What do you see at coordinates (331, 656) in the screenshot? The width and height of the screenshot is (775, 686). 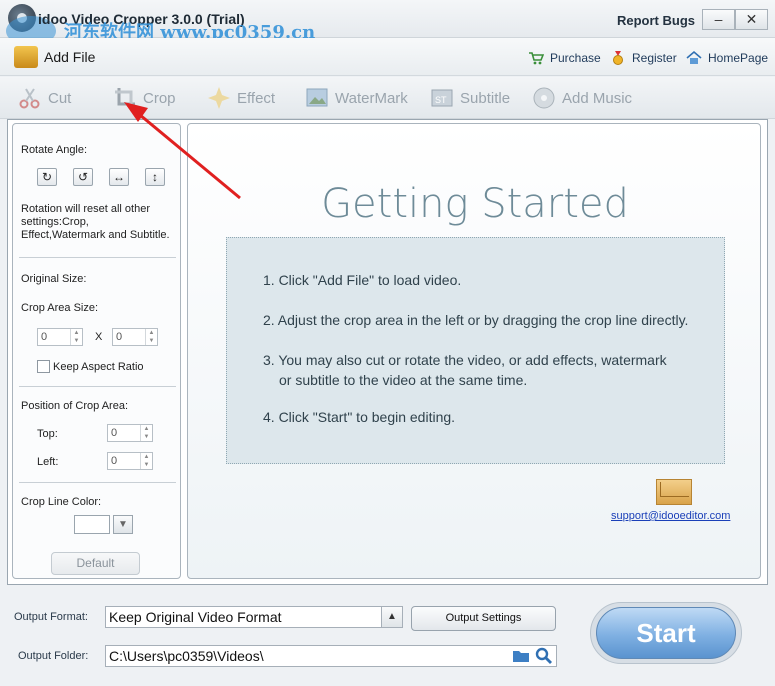 I see `output-folder-input: C:\Users\pc0359\Videos\` at bounding box center [331, 656].